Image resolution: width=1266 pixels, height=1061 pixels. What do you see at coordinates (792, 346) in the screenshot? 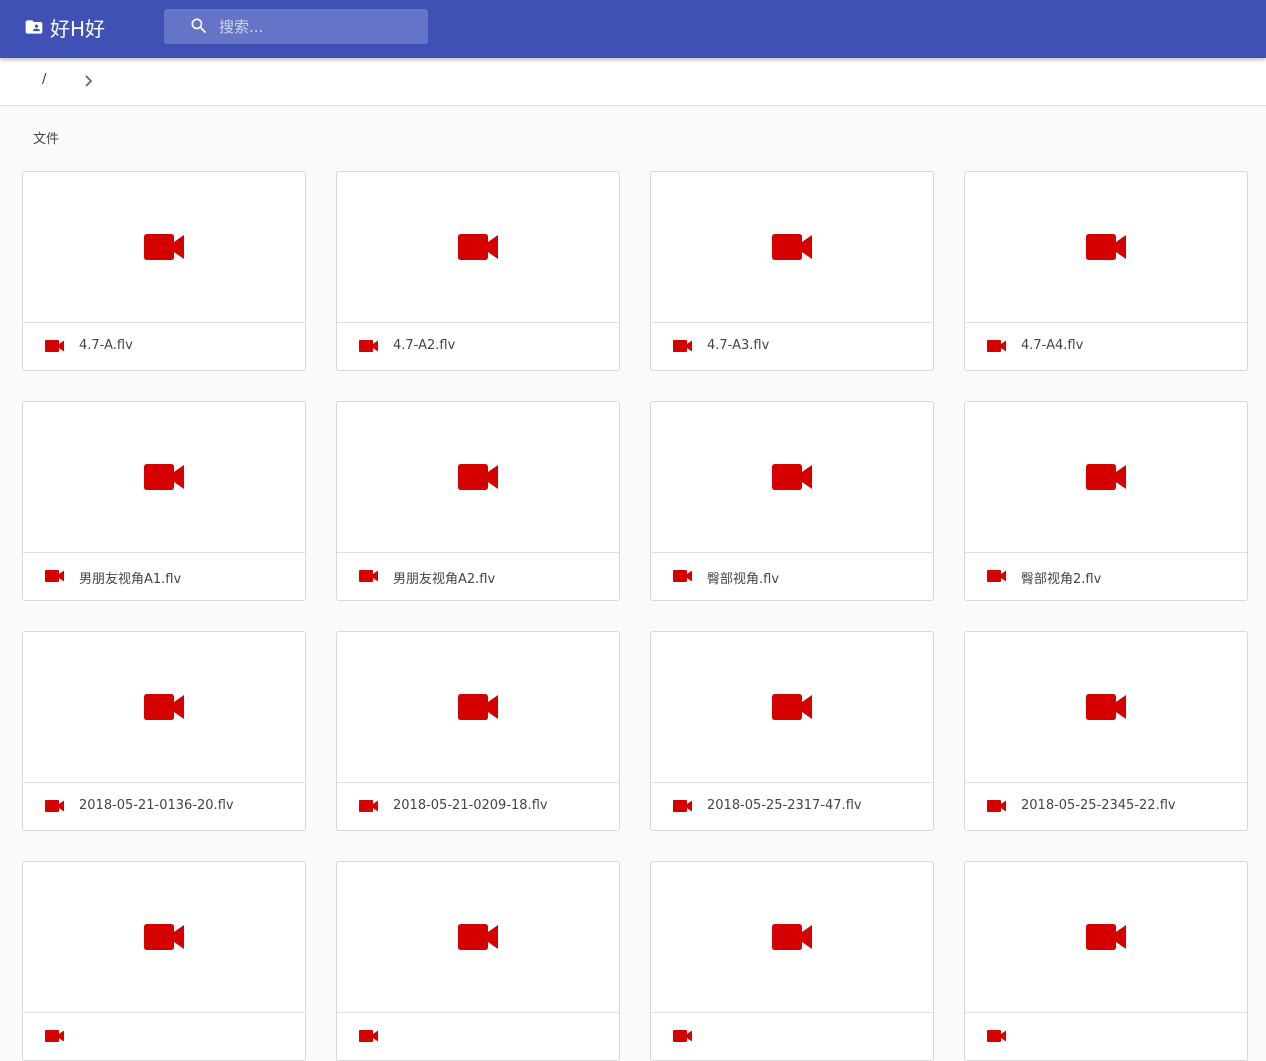
I see `file-card-footer: 4.7-A3.flv` at bounding box center [792, 346].